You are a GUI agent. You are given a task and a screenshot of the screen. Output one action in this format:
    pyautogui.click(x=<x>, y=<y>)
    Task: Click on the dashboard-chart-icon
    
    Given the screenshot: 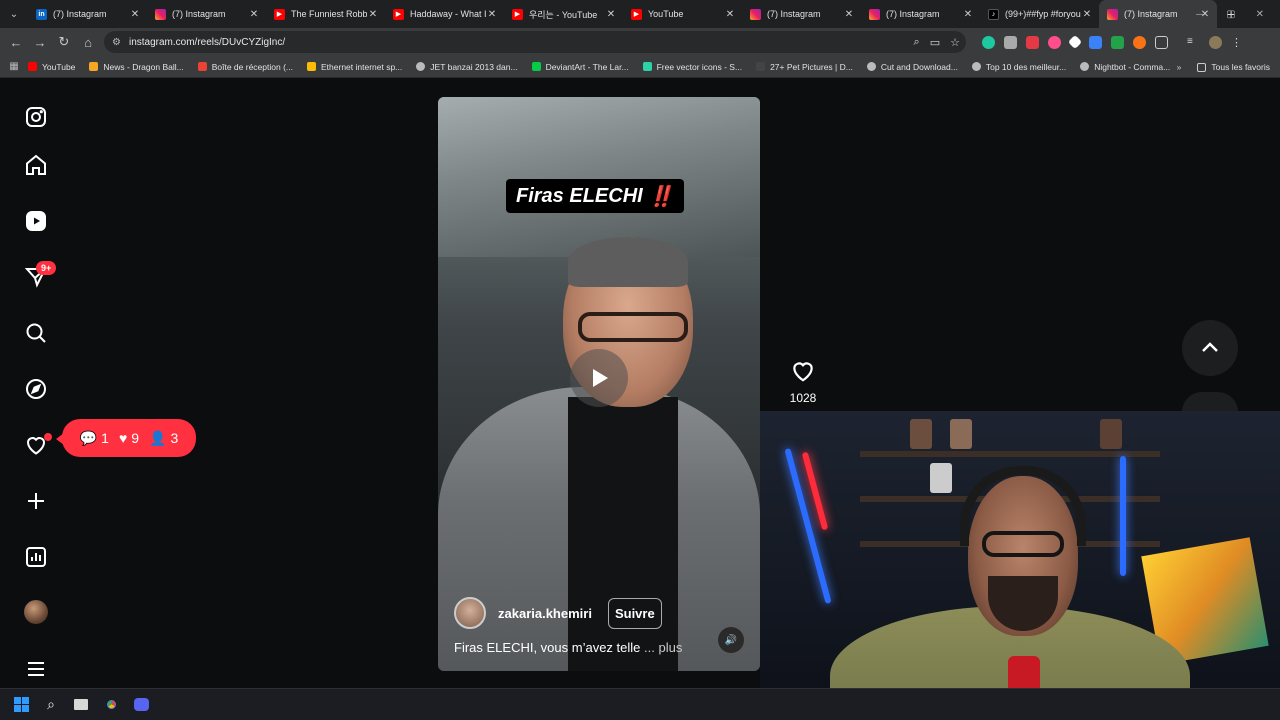 What is the action you would take?
    pyautogui.click(x=36, y=557)
    